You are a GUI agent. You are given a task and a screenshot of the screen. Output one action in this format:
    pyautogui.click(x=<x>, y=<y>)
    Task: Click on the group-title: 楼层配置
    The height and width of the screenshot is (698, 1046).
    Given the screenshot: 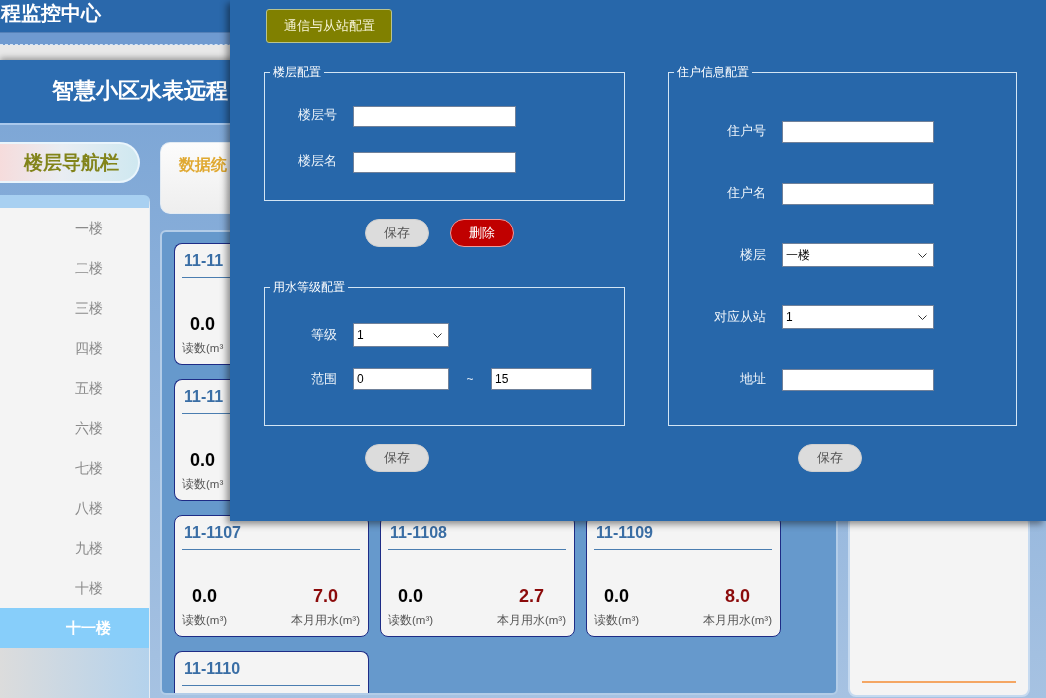 What is the action you would take?
    pyautogui.click(x=297, y=72)
    